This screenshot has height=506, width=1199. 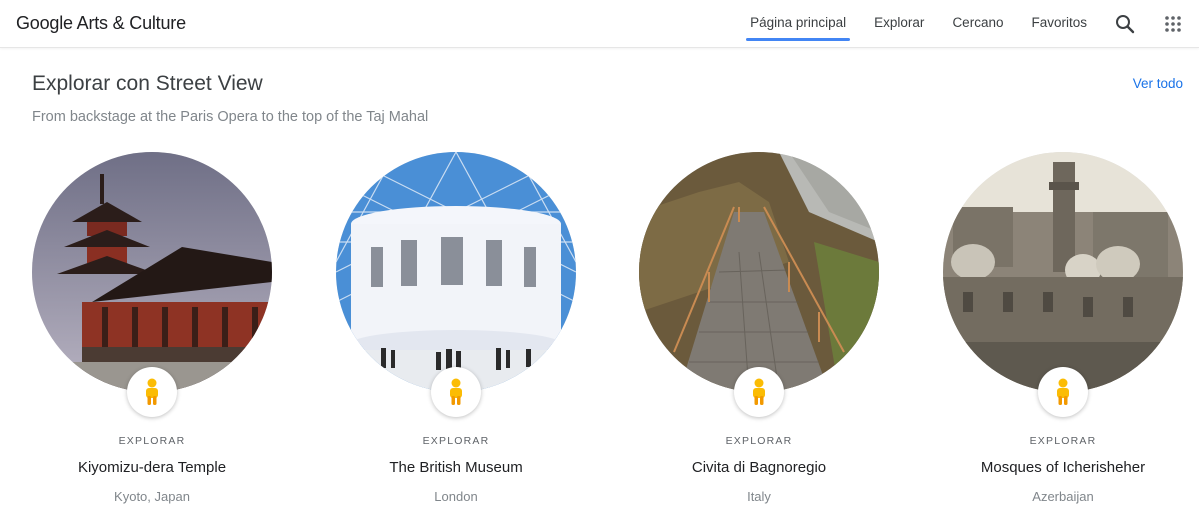 I want to click on card-location: London, so click(x=456, y=496).